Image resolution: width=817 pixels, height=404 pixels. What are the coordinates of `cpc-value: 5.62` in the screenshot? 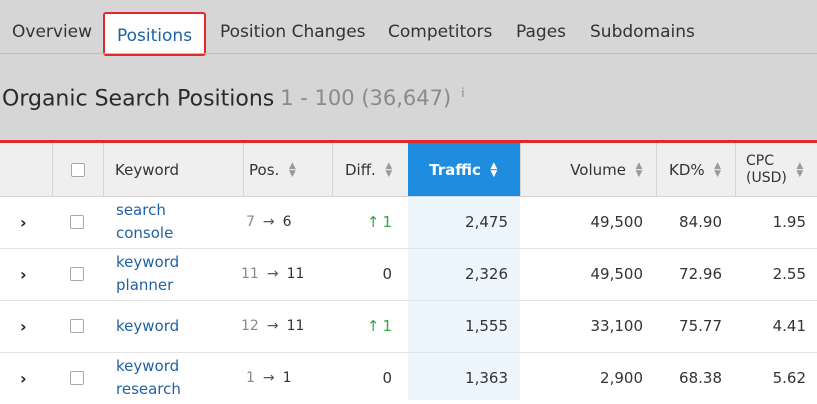 It's located at (789, 378).